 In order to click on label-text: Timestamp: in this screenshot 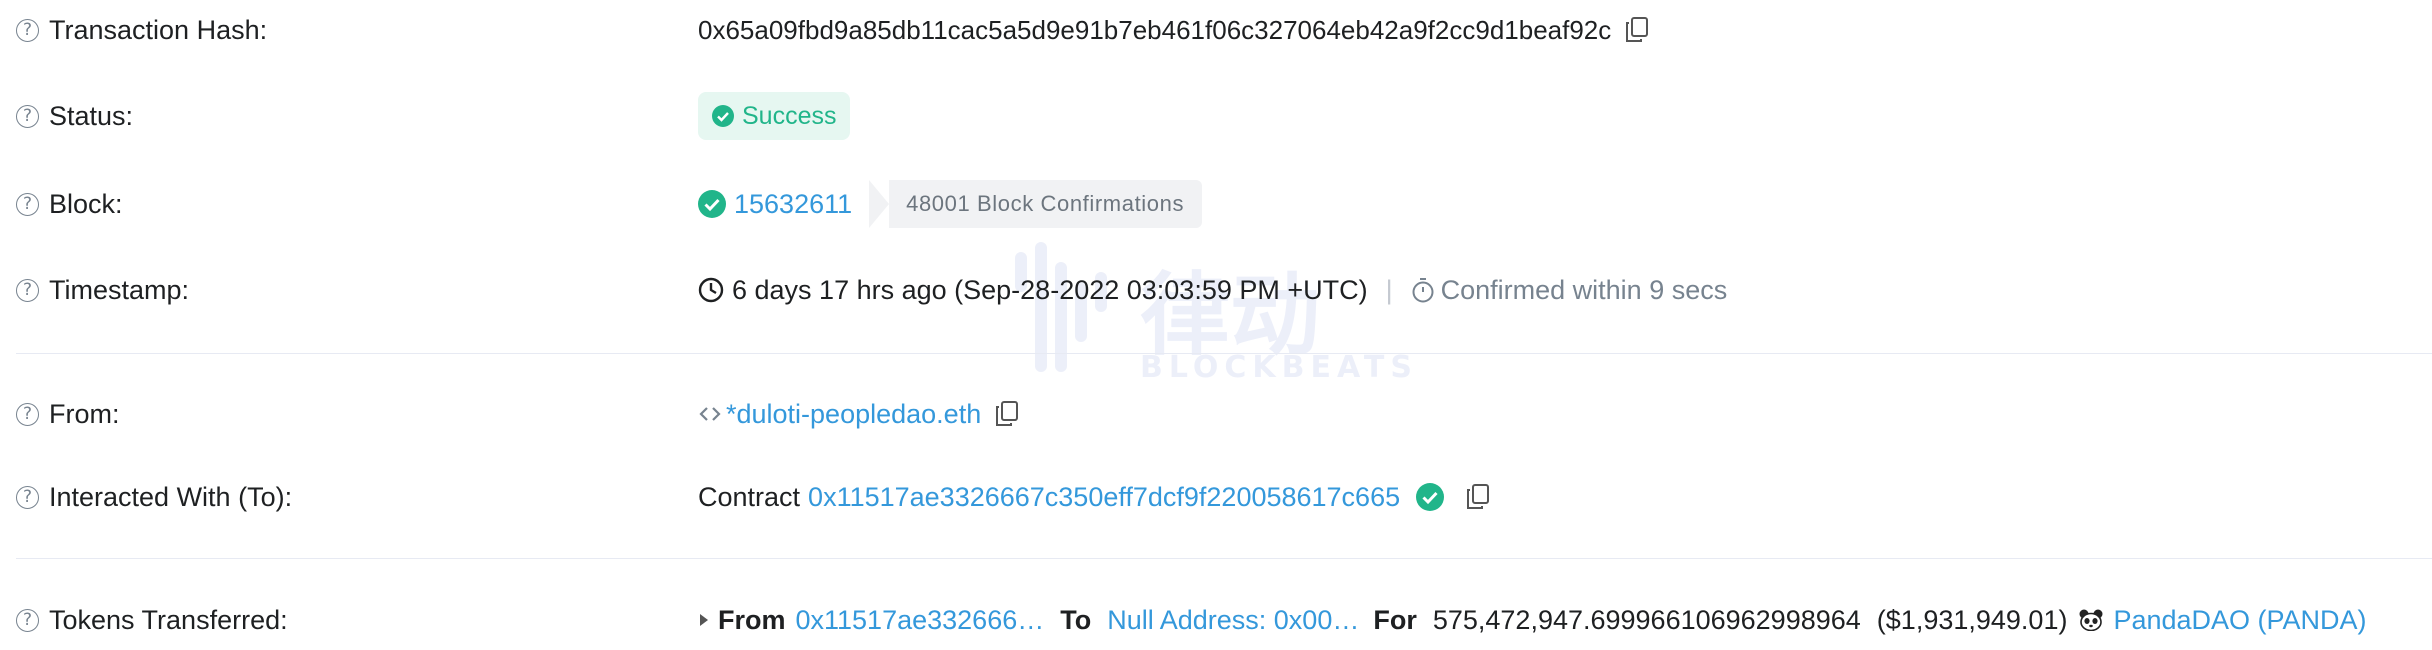, I will do `click(119, 289)`.